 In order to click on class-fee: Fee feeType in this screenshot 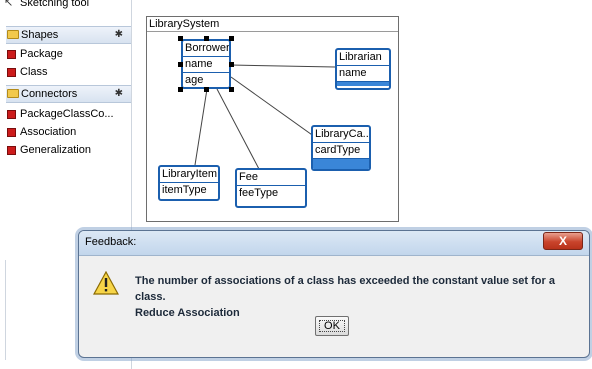, I will do `click(271, 188)`.